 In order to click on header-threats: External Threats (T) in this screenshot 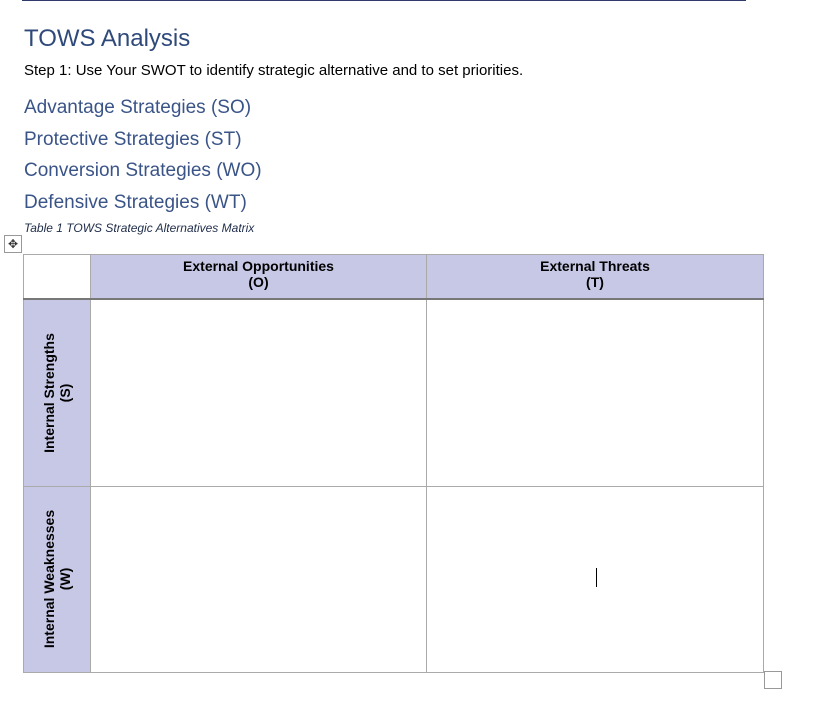, I will do `click(595, 277)`.